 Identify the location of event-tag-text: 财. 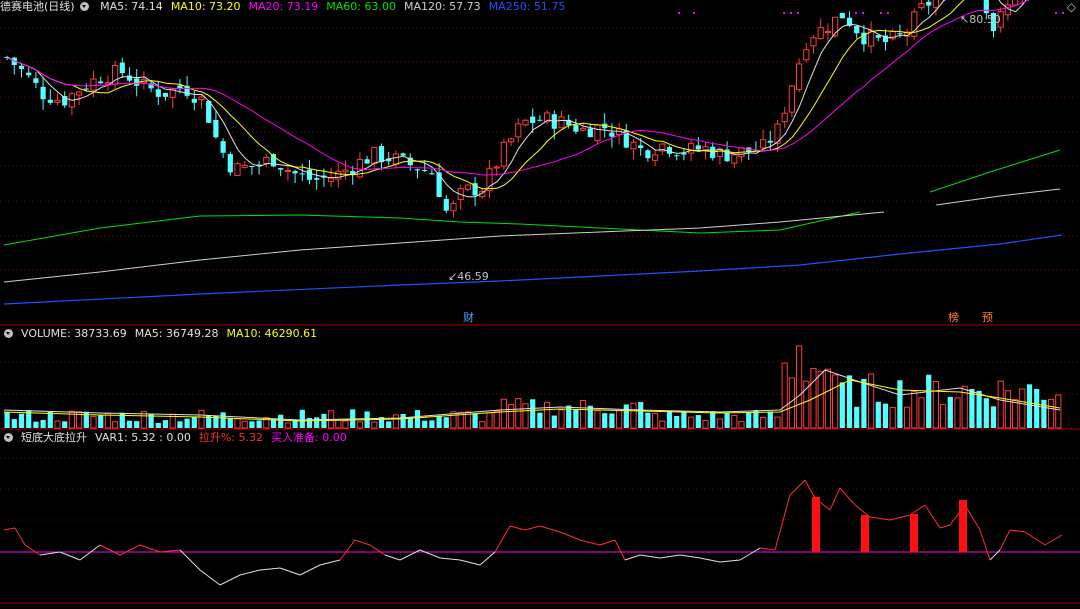
(468, 317).